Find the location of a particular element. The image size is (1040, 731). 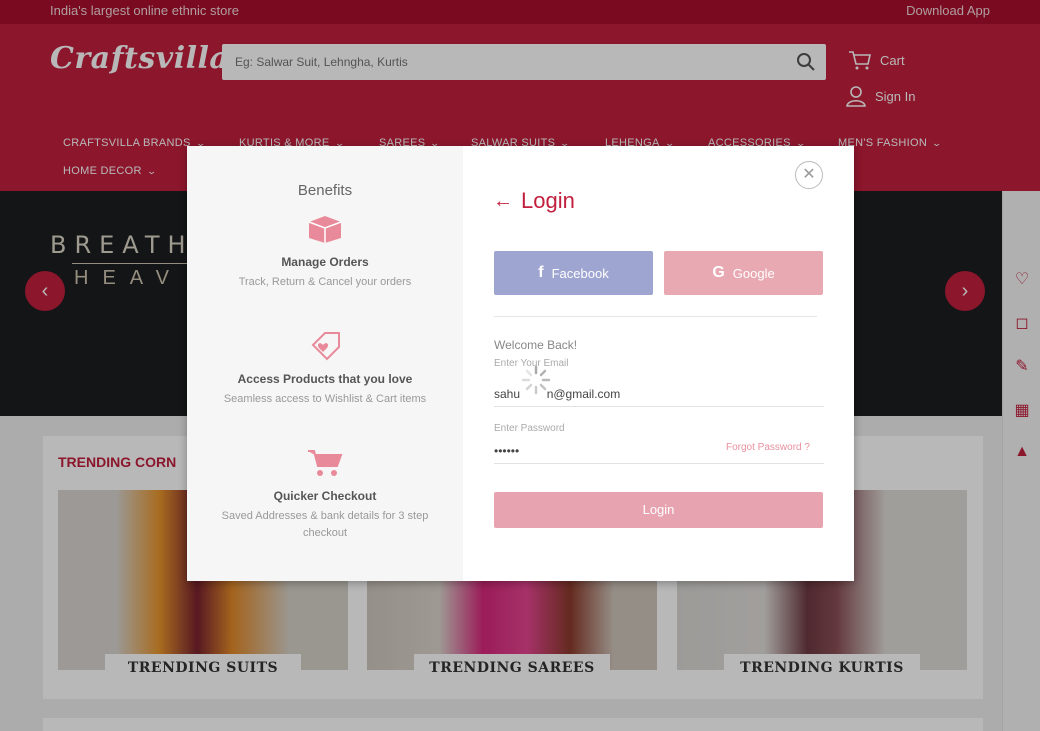

benefit-desc: Track, Return & Cancel your orders is located at coordinates (325, 282).